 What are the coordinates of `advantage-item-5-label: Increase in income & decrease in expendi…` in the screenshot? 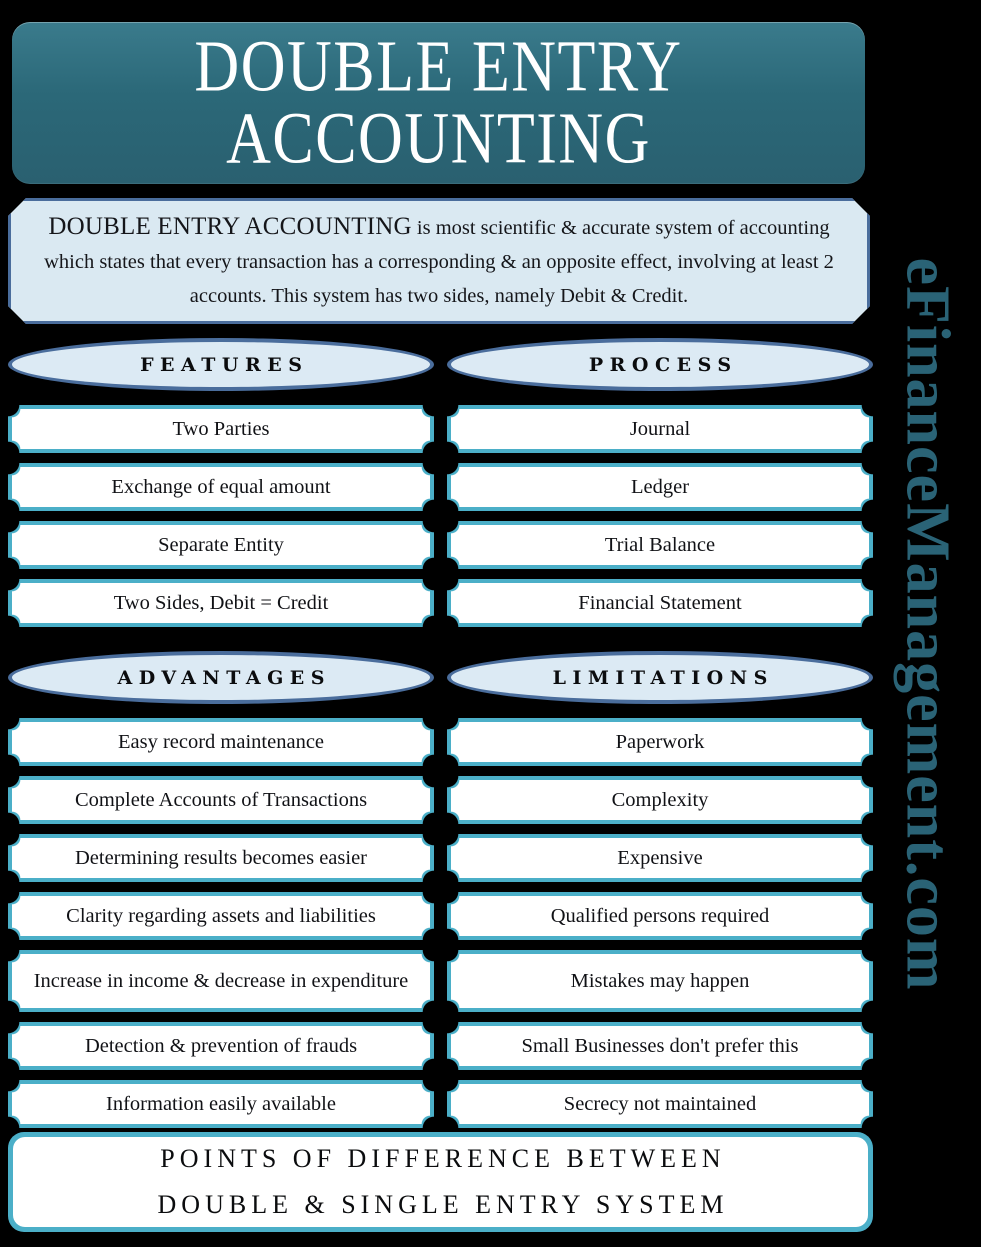 It's located at (221, 981).